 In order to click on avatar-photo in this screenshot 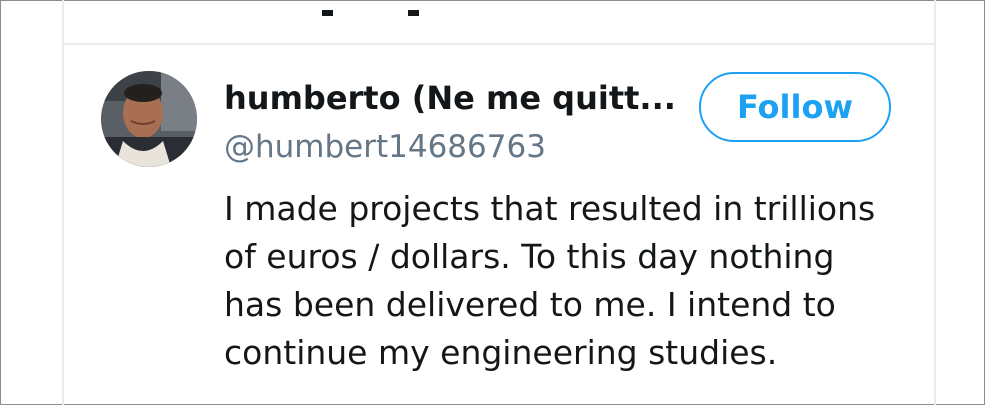, I will do `click(149, 119)`.